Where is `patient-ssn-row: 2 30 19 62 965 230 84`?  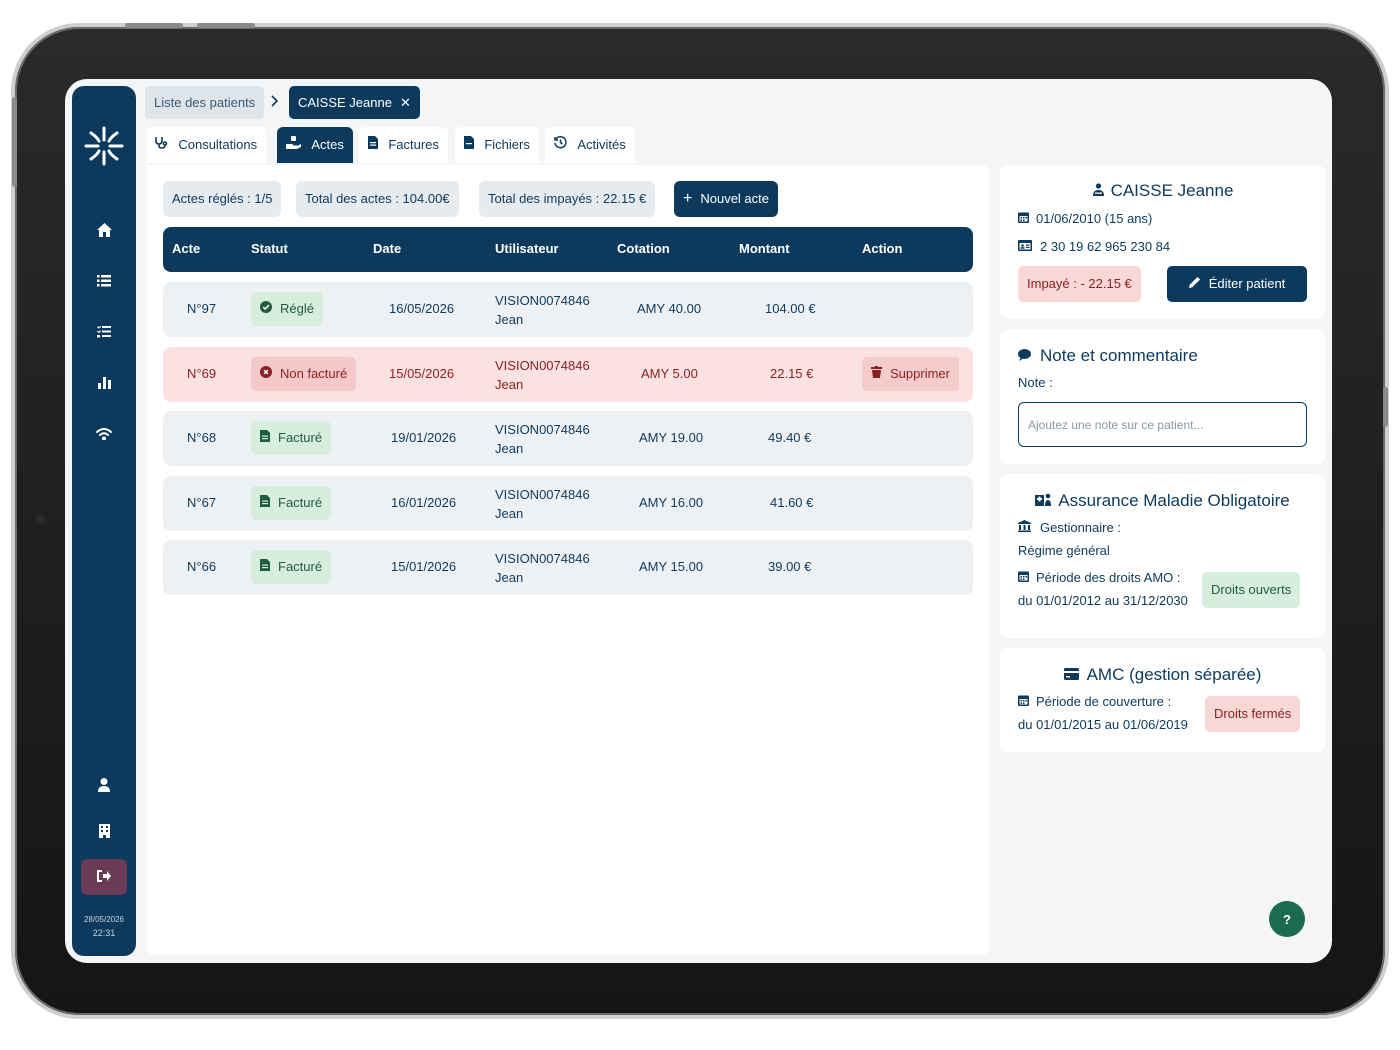
patient-ssn-row: 2 30 19 62 965 230 84 is located at coordinates (1094, 246).